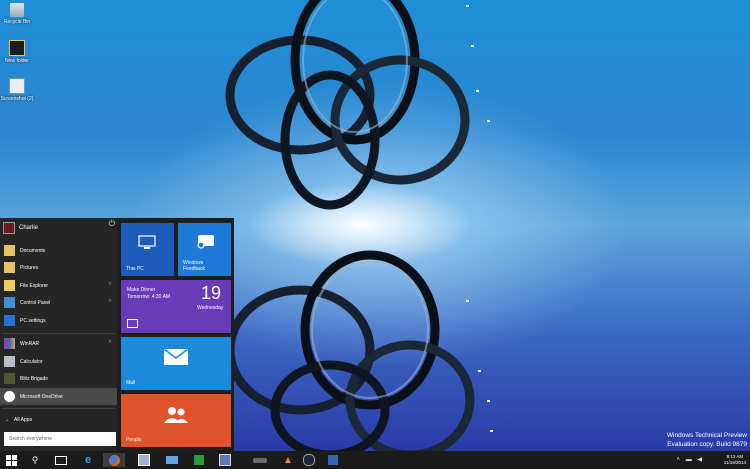 This screenshot has width=750, height=469. Describe the element at coordinates (135, 269) in the screenshot. I see `tile-label: This PC` at that location.